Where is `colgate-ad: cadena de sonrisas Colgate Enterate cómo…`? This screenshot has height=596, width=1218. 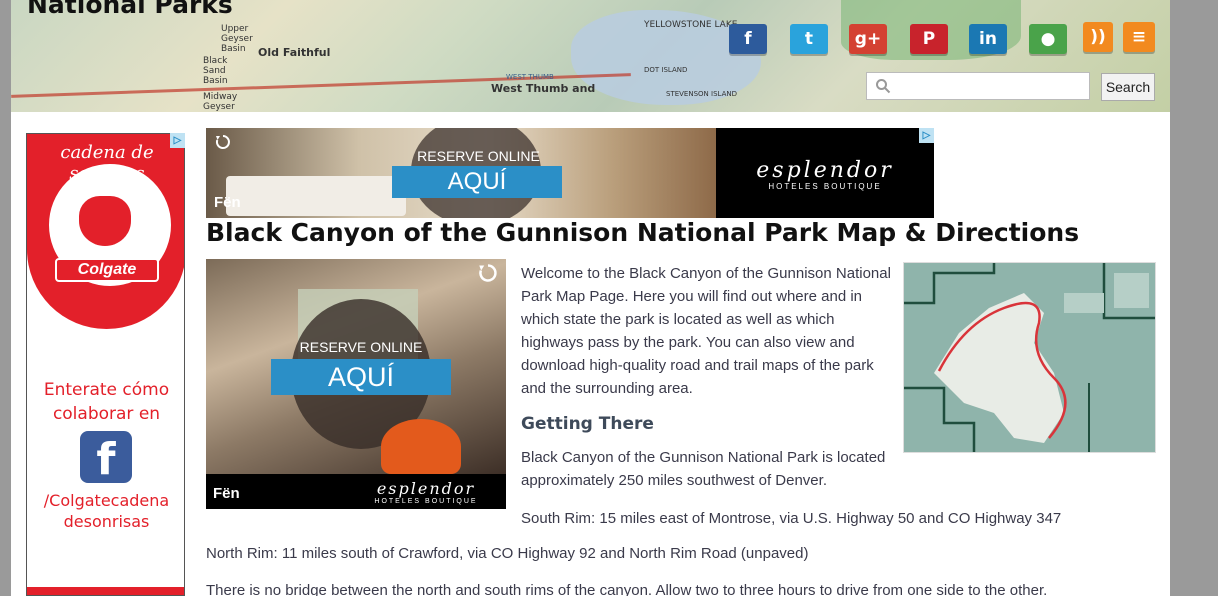 colgate-ad: cadena de sonrisas Colgate Enterate cómo… is located at coordinates (105, 364).